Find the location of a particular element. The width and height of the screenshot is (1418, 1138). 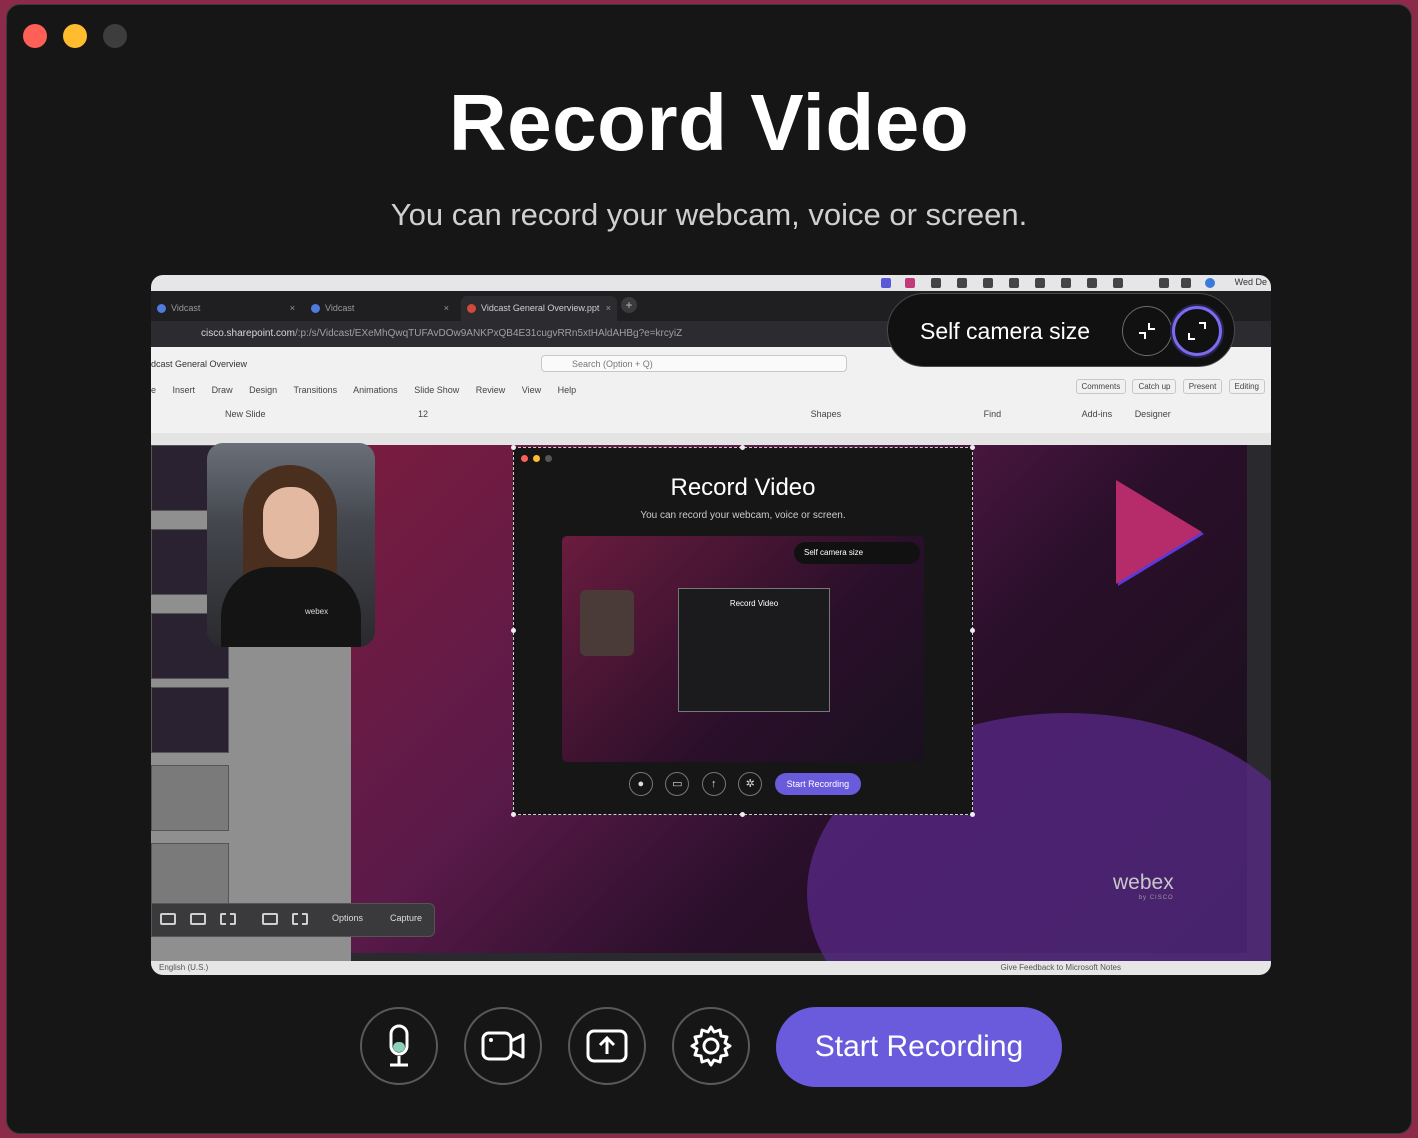

record-selection-icon is located at coordinates (300, 919).